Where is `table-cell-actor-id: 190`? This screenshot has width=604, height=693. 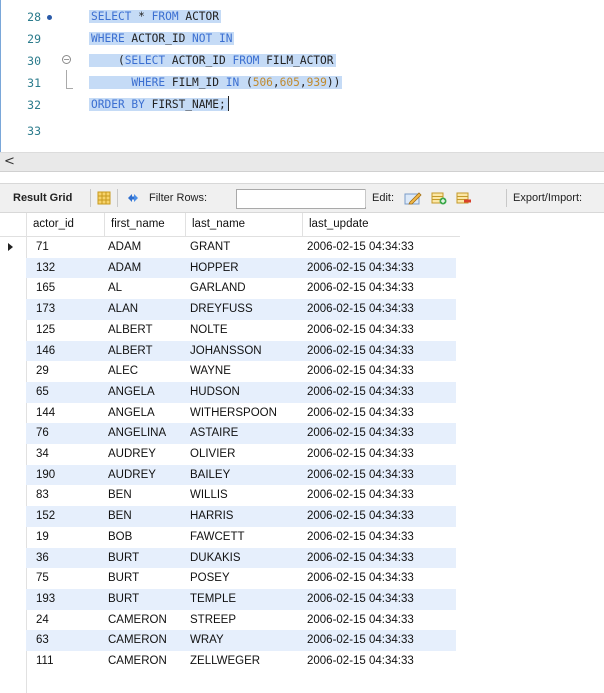
table-cell-actor-id: 190 is located at coordinates (45, 475).